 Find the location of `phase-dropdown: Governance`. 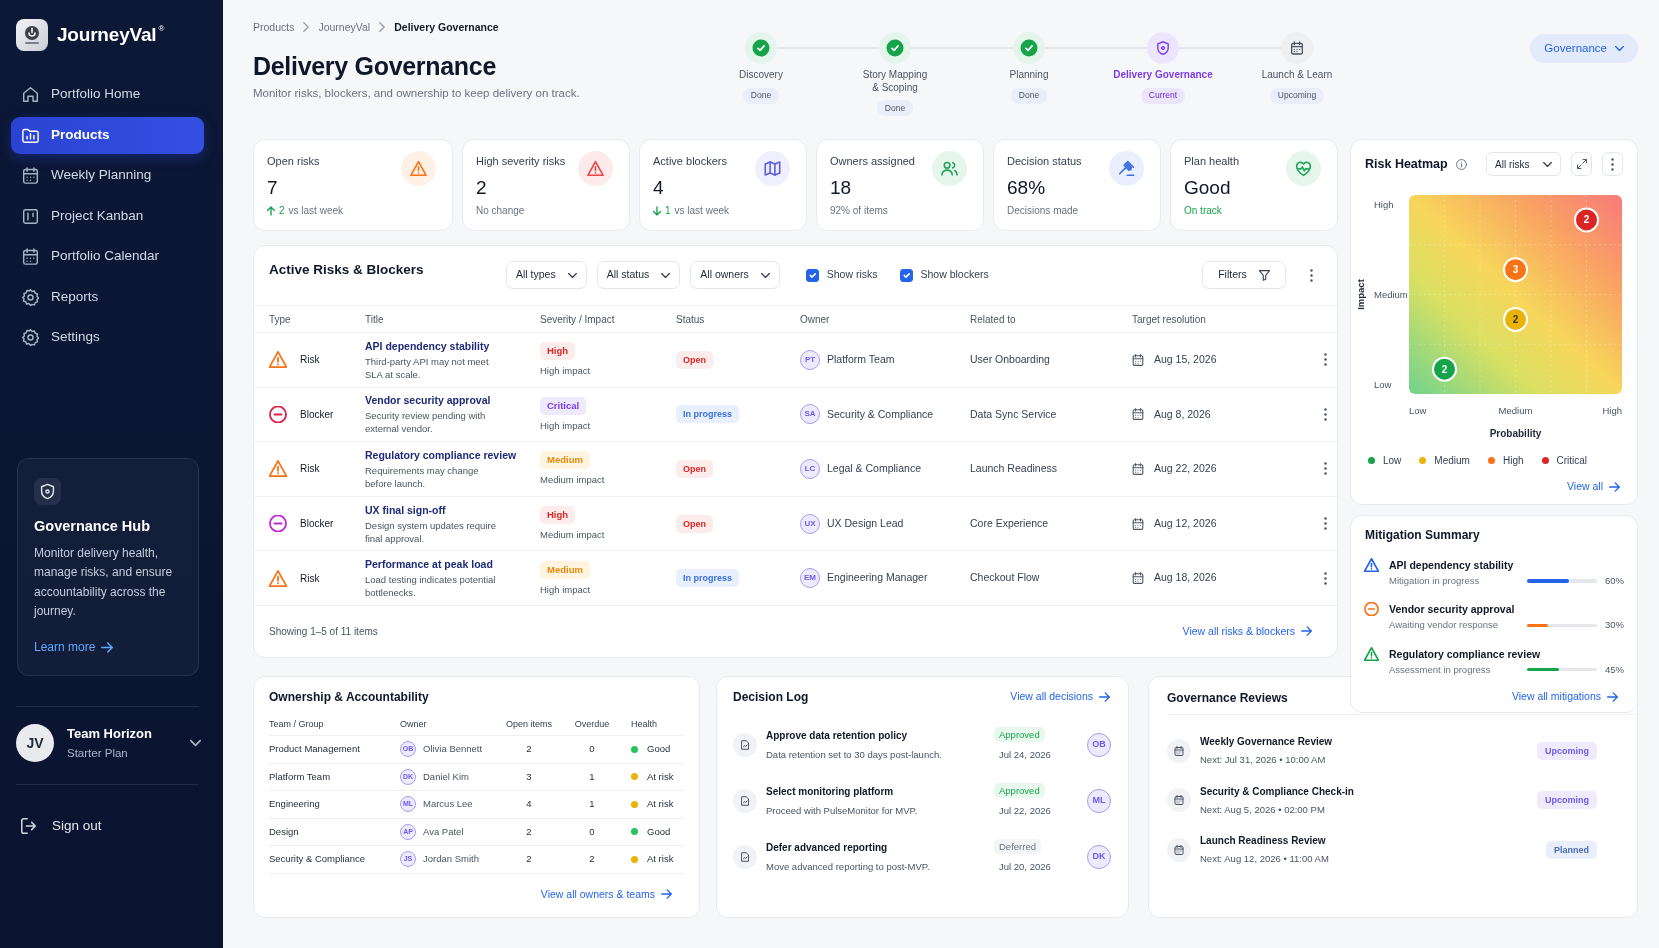

phase-dropdown: Governance is located at coordinates (1584, 48).